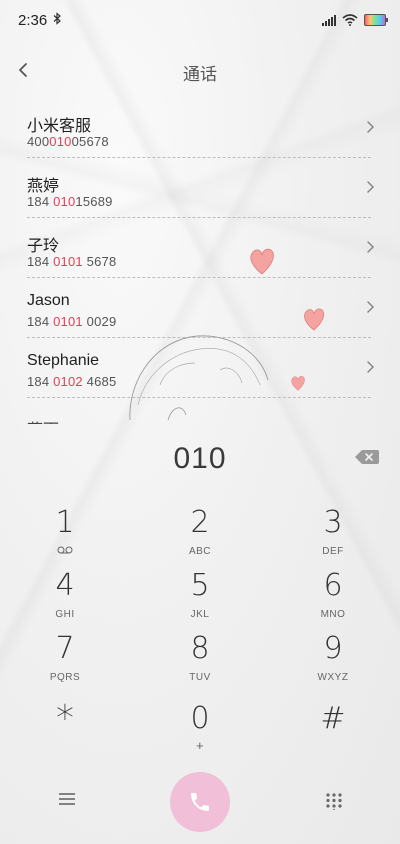  What do you see at coordinates (43, 186) in the screenshot?
I see `contact-name: 燕婷` at bounding box center [43, 186].